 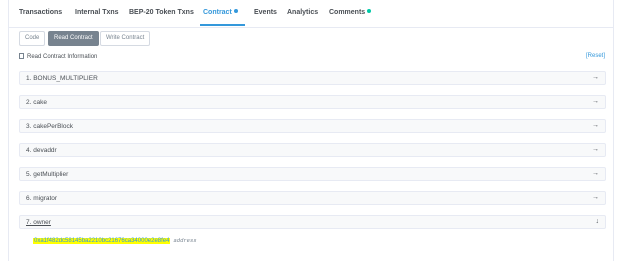 What do you see at coordinates (312, 222) in the screenshot?
I see `read-function-owner: 7. owner ↓` at bounding box center [312, 222].